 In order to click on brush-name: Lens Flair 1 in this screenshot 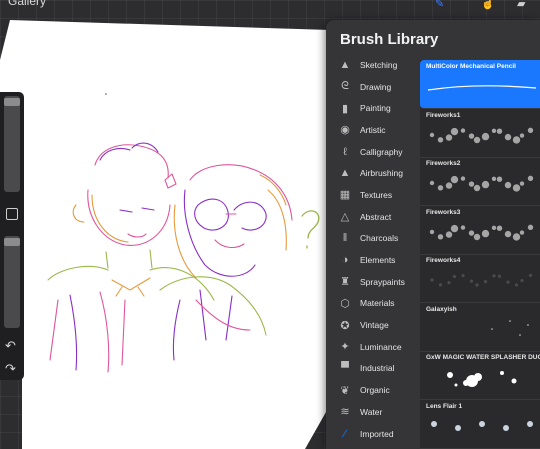, I will do `click(444, 406)`.